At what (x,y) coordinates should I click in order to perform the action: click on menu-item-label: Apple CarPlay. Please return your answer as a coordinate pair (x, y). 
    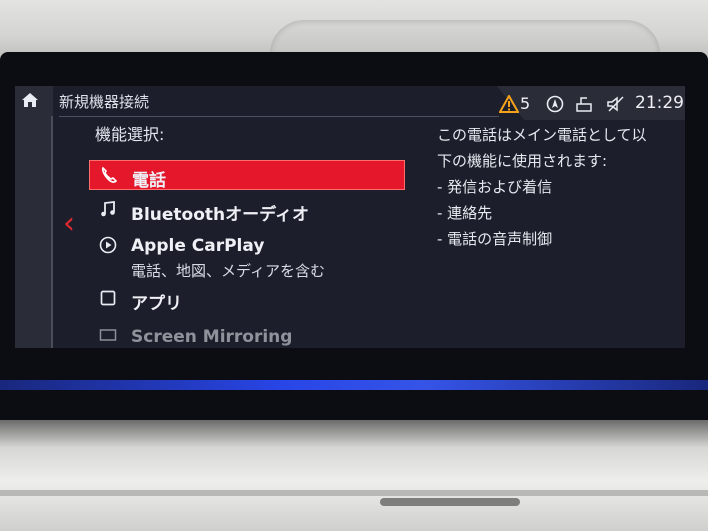
    Looking at the image, I should click on (198, 246).